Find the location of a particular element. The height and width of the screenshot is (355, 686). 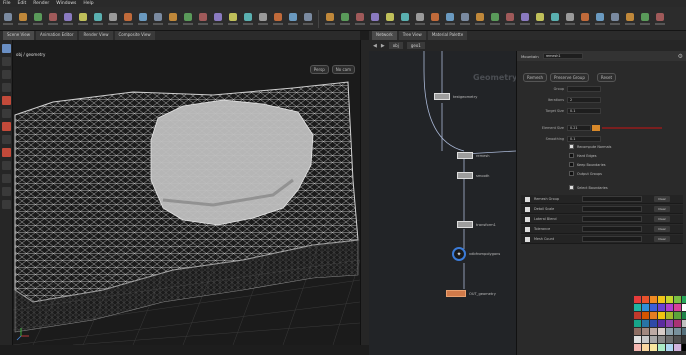

vdb-node-icon: ✦ is located at coordinates (459, 254).